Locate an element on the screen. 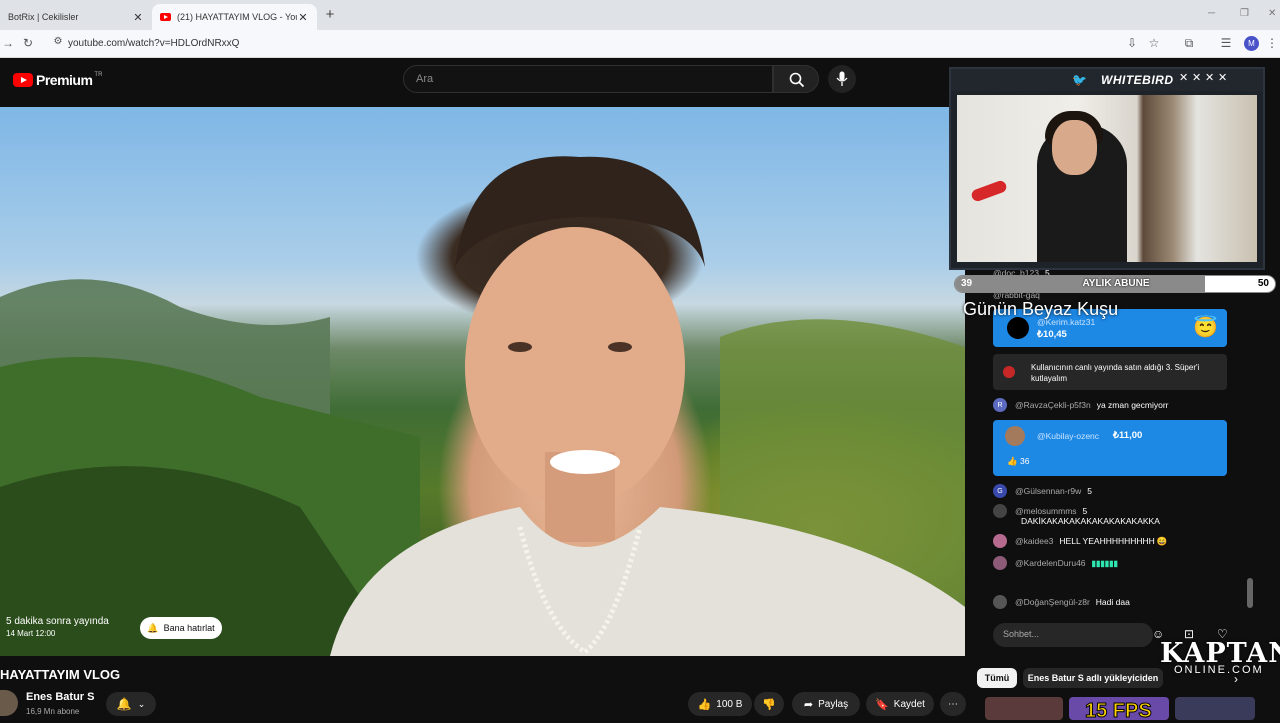  tab-title: (21) HAYATTAYIM VLOG - YouTube is located at coordinates (237, 17).